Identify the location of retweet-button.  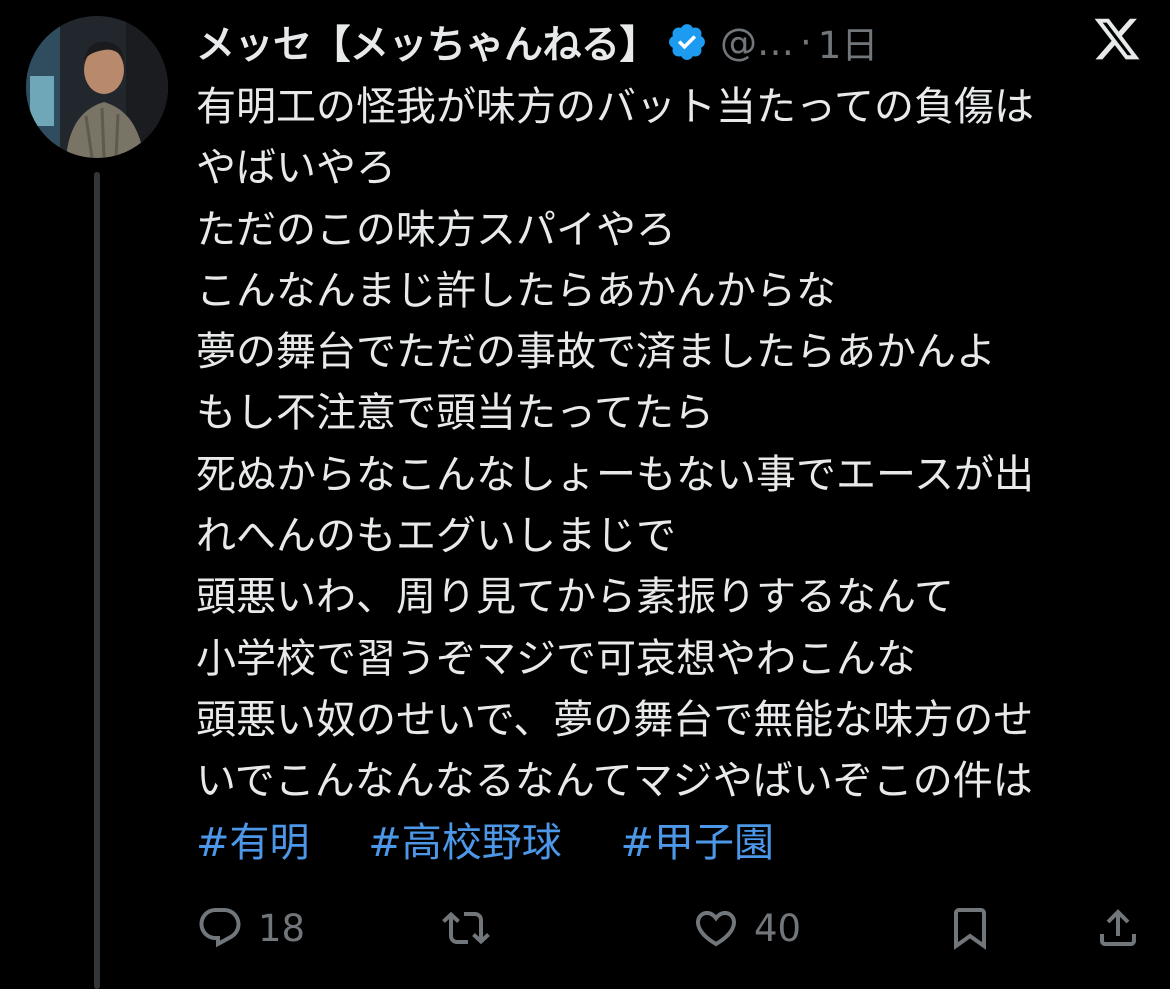
(473, 928).